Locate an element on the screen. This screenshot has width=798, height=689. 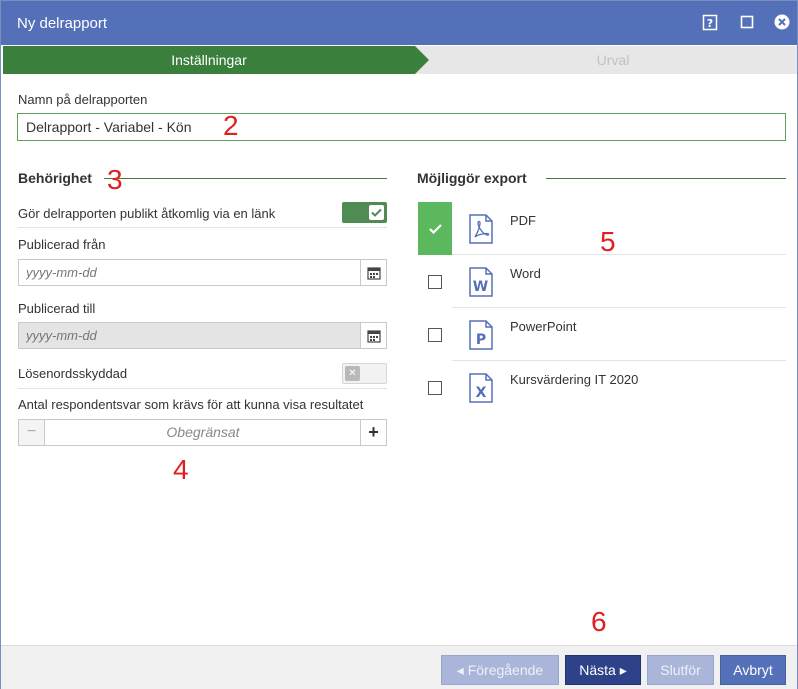
export-name: Word is located at coordinates (525, 273).